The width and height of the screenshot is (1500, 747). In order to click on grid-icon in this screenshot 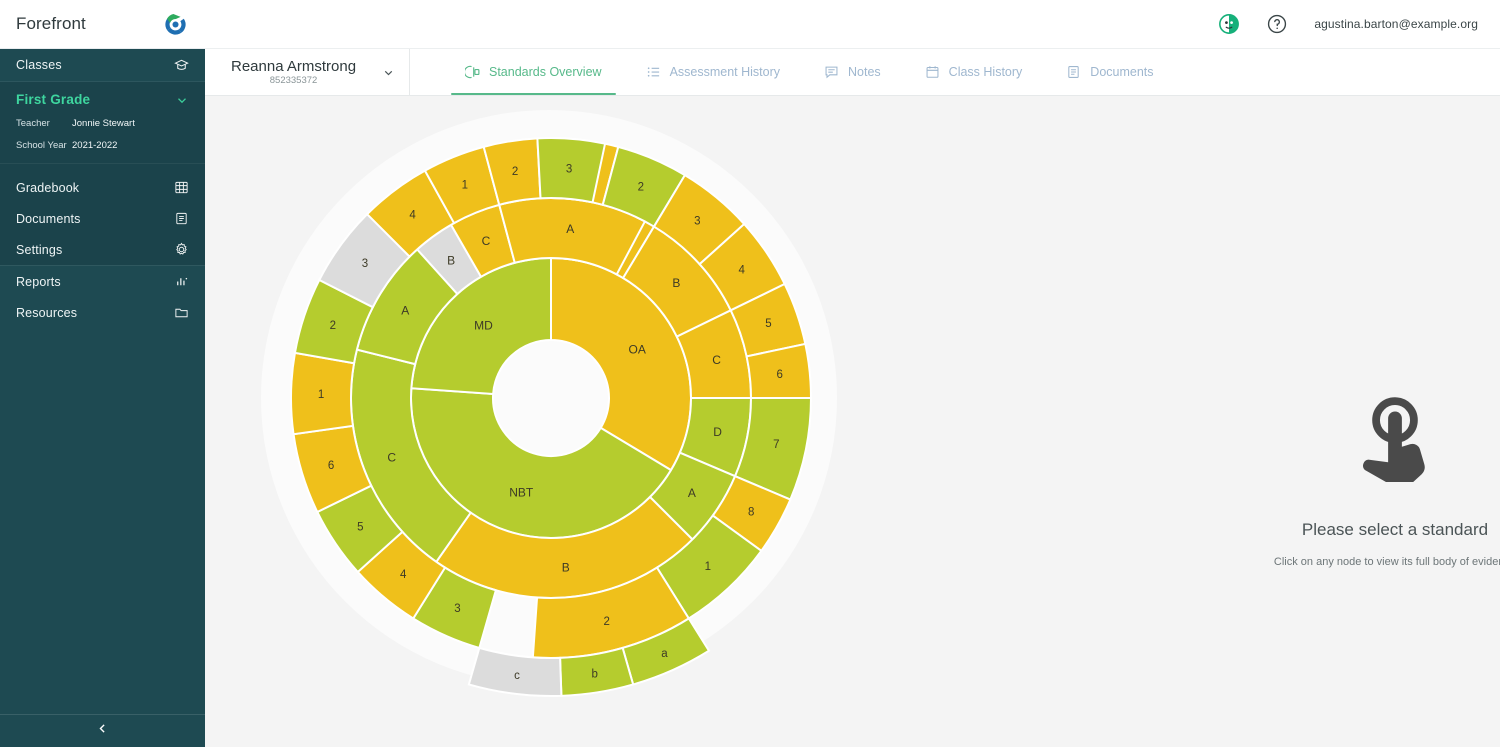, I will do `click(181, 187)`.